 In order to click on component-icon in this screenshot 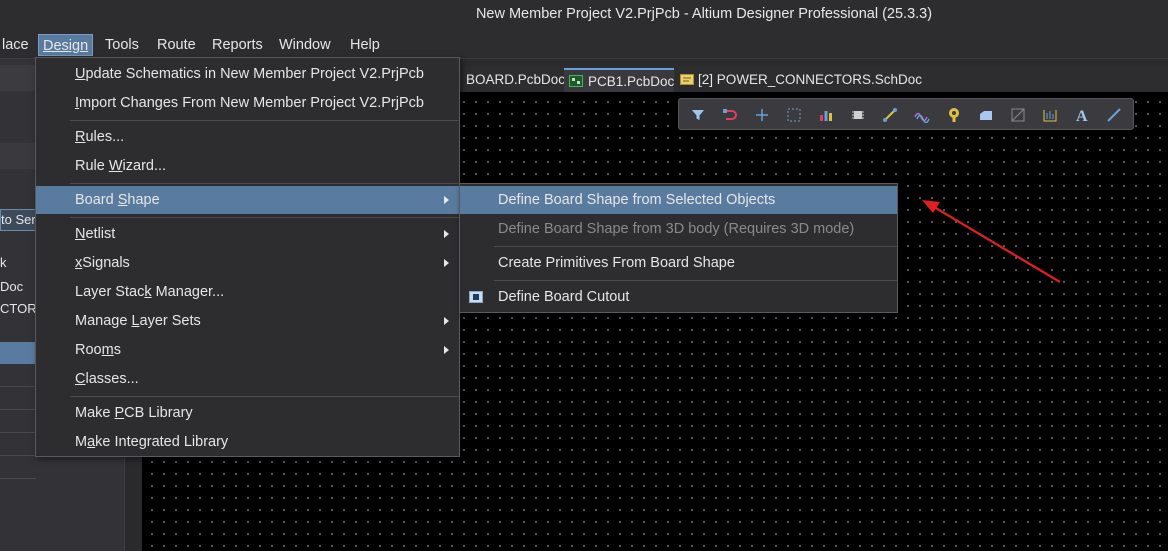, I will do `click(858, 115)`.